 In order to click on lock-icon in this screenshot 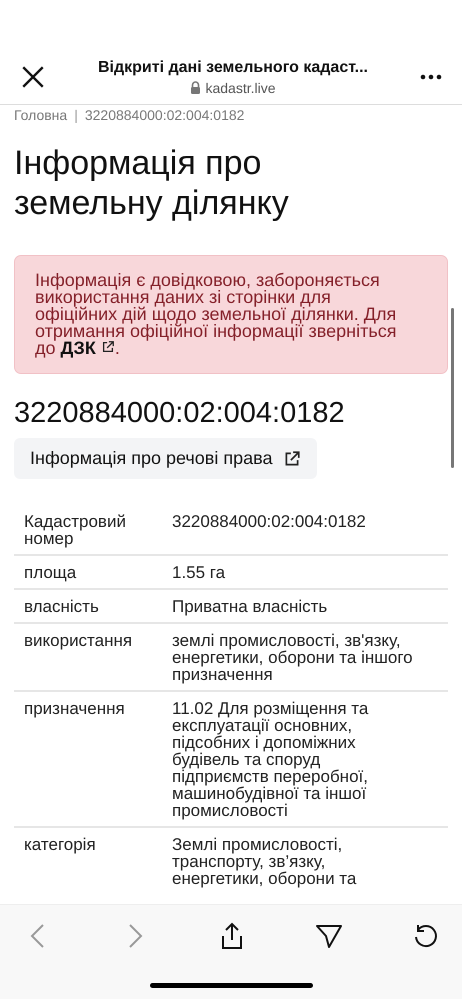, I will do `click(196, 87)`.